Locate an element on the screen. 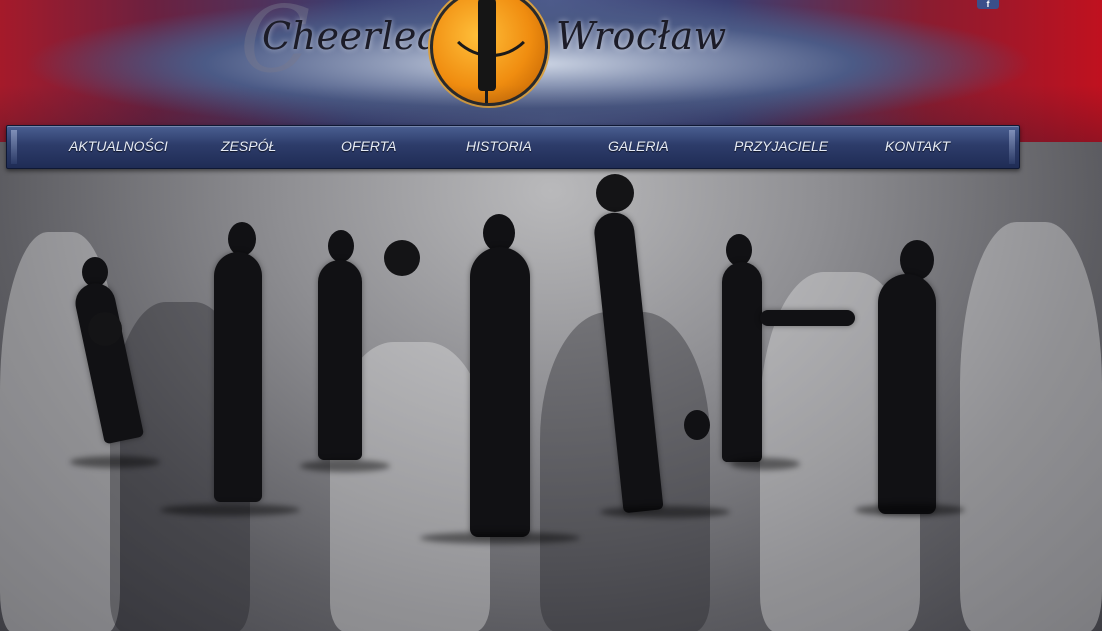 The image size is (1102, 631). nav-item-aktualnosci: AKTUALNOŚCI is located at coordinates (118, 146).